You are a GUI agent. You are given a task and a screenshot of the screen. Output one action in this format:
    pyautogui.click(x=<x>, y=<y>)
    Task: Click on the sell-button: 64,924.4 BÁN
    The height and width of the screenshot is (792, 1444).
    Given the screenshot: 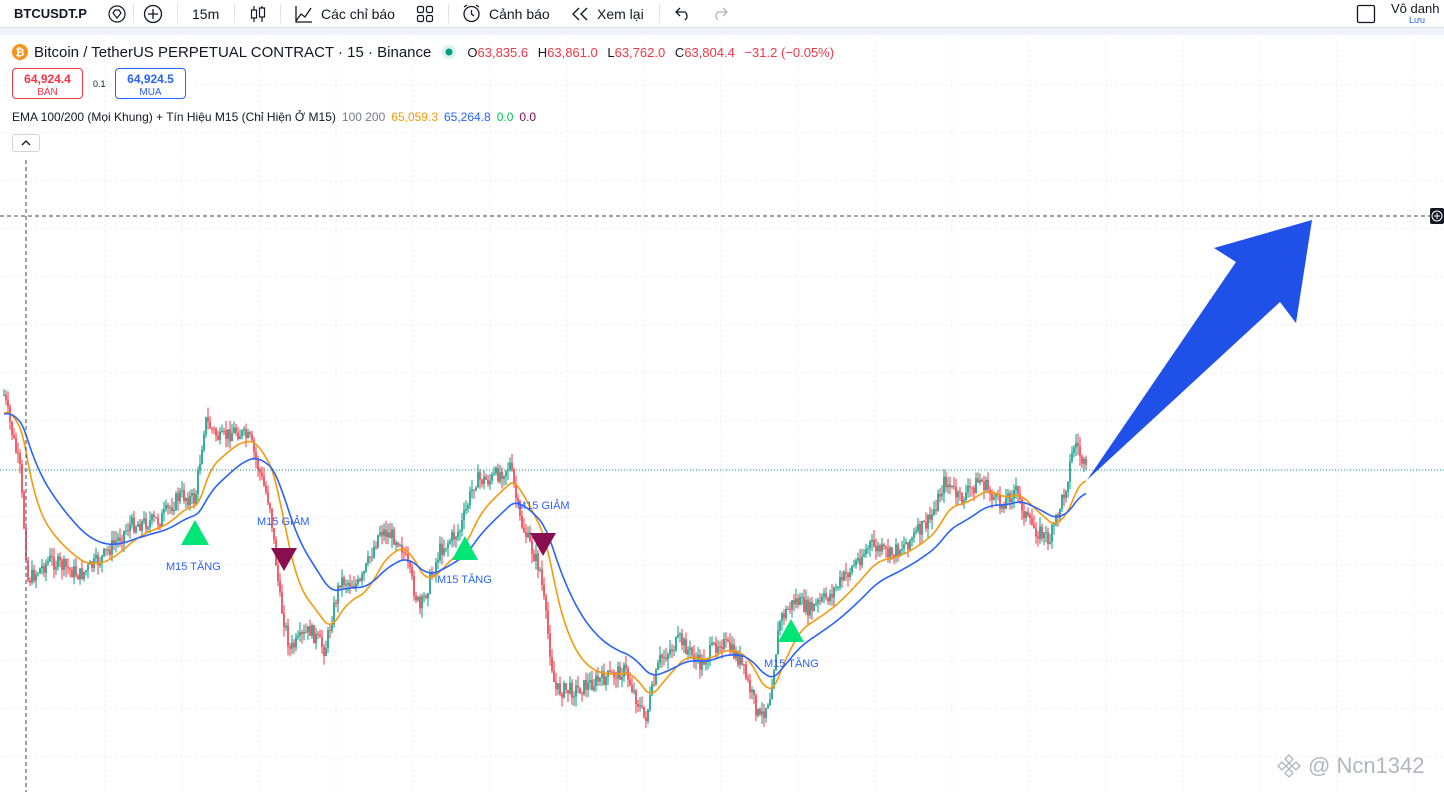 What is the action you would take?
    pyautogui.click(x=47, y=83)
    